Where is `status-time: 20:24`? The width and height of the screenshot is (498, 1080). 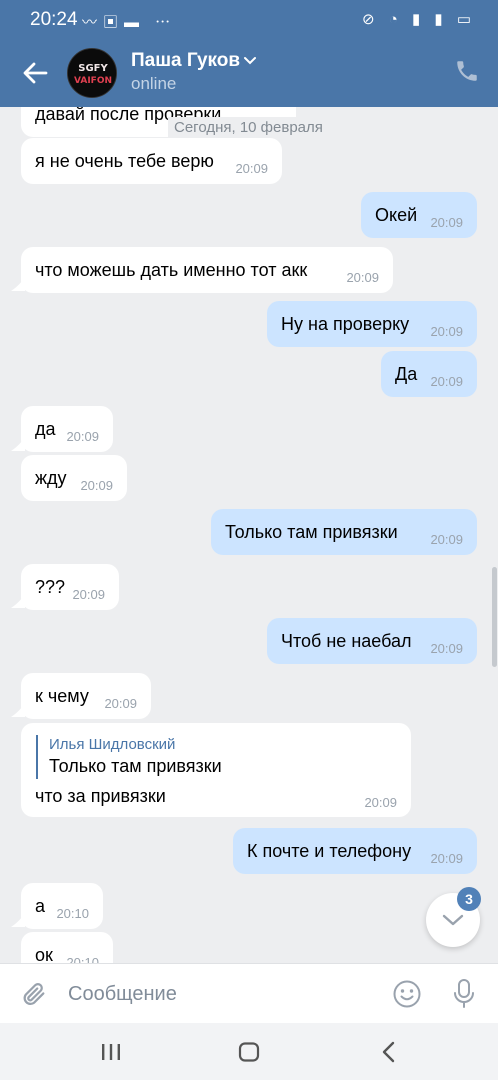 status-time: 20:24 is located at coordinates (54, 19).